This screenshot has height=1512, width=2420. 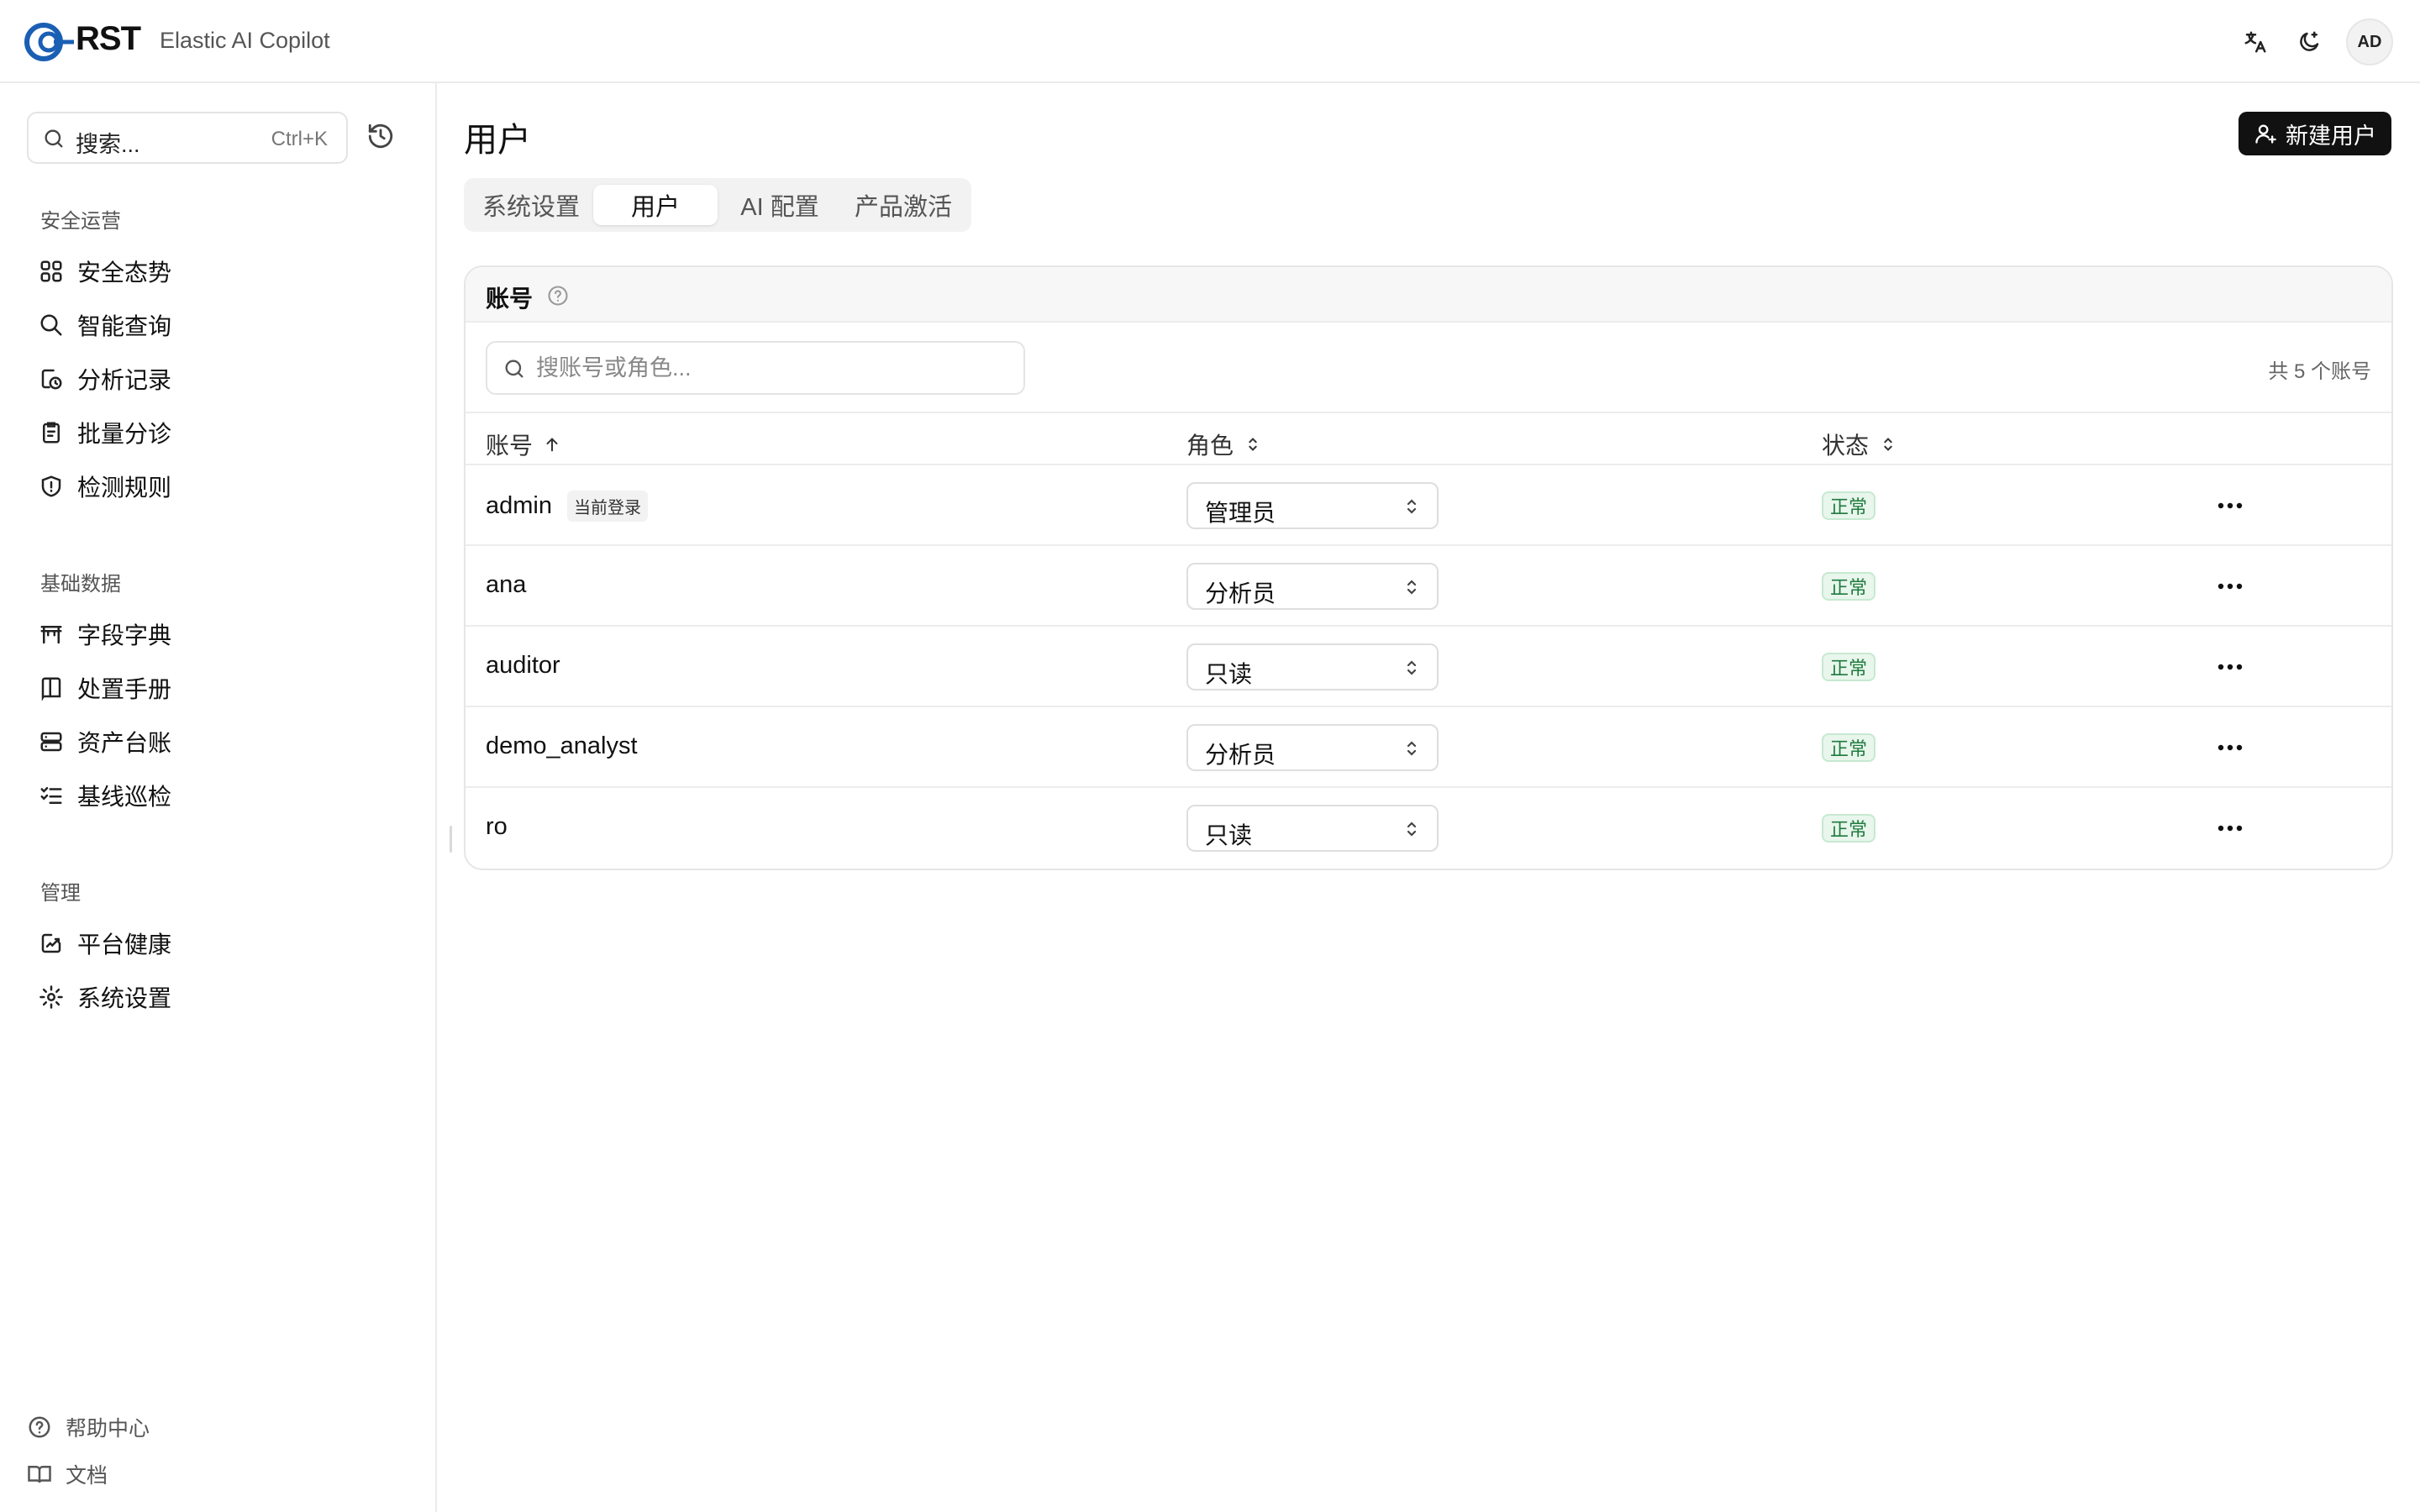 I want to click on sidebar-item-label: 检测规则, so click(x=124, y=488).